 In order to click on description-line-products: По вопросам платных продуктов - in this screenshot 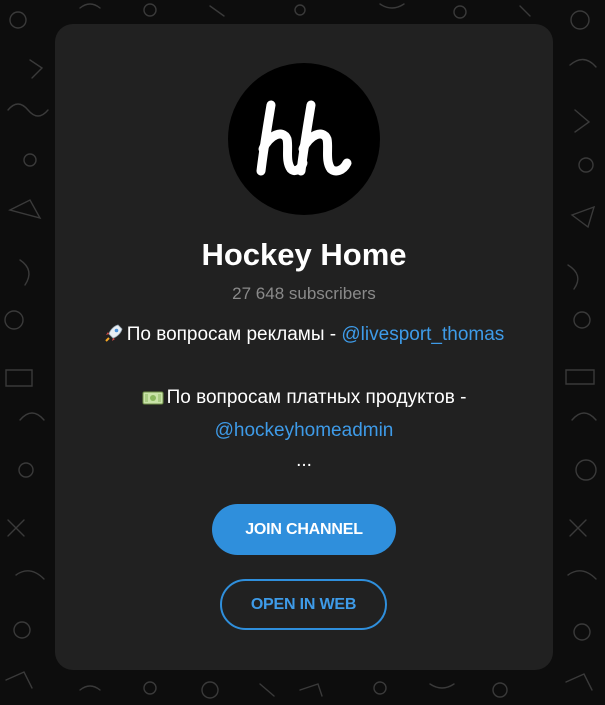, I will do `click(304, 399)`.